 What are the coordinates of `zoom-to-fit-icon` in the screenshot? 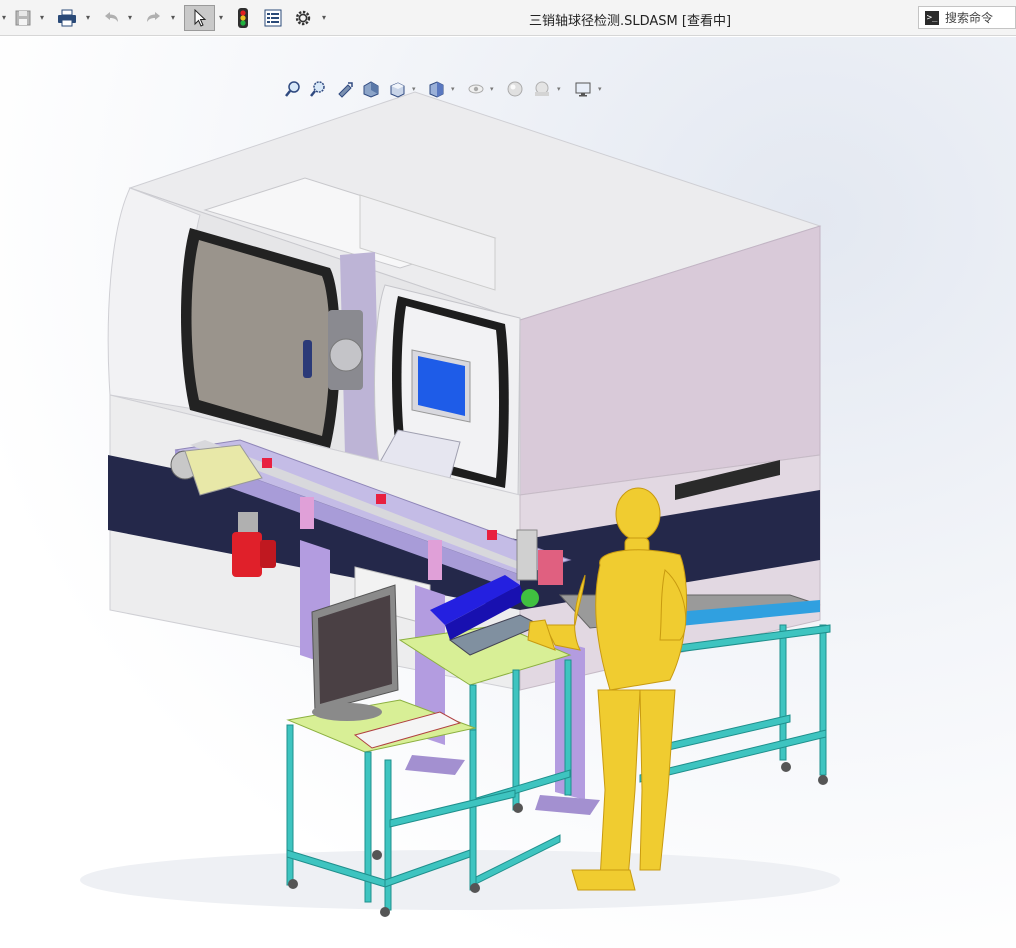 It's located at (293, 89).